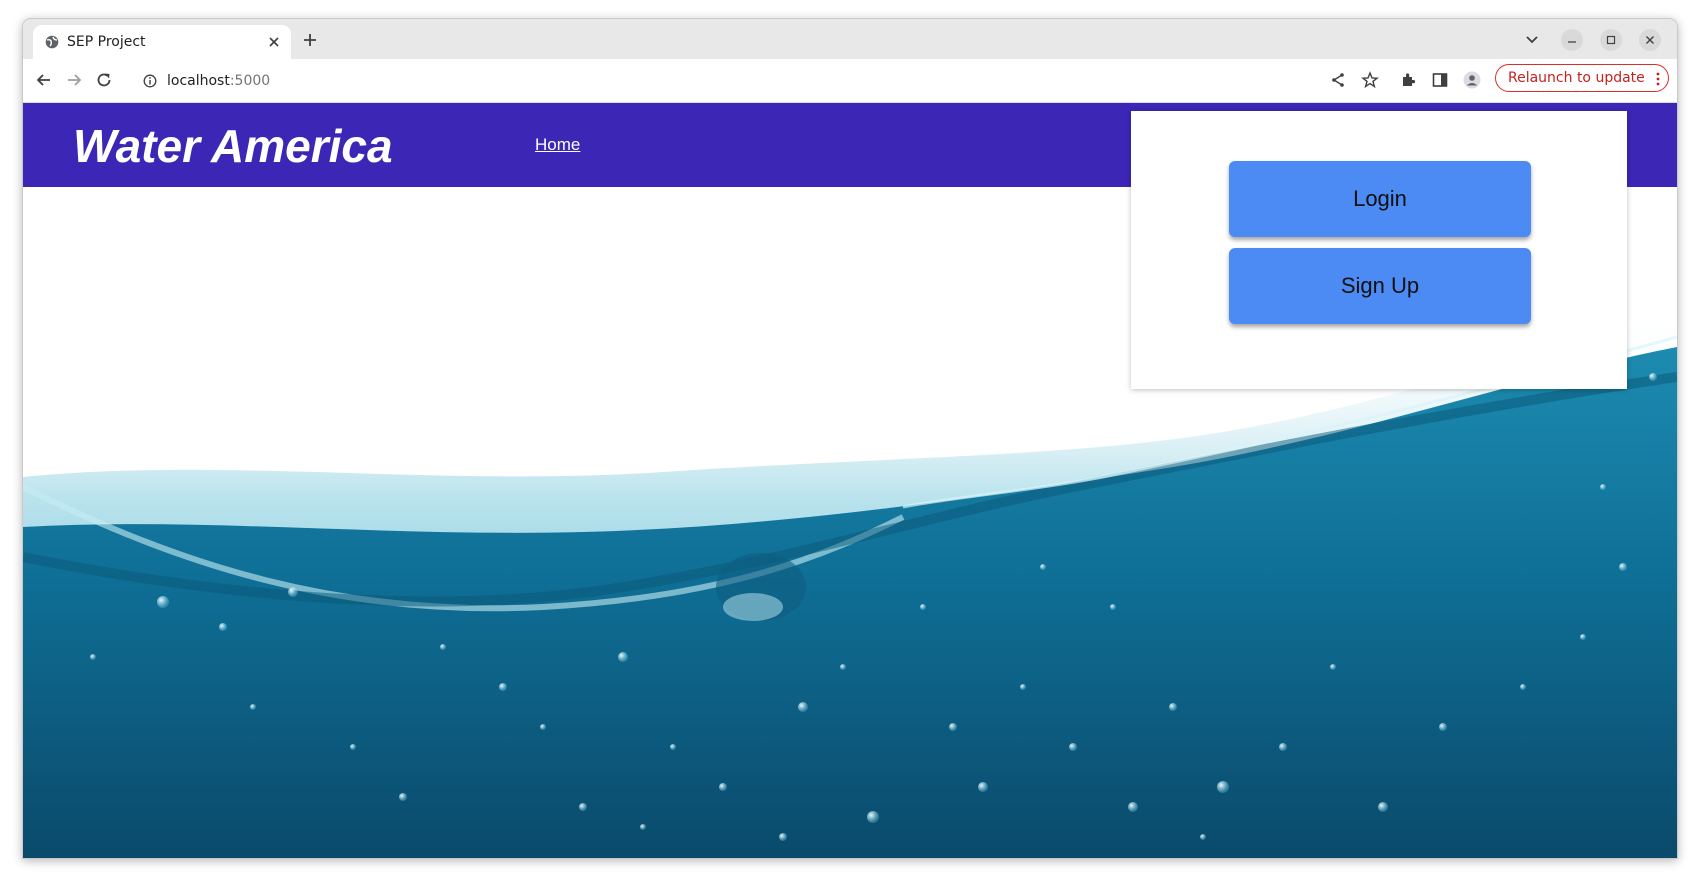 This screenshot has height=881, width=1698. Describe the element at coordinates (106, 42) in the screenshot. I see `tab-title: SEP Project` at that location.